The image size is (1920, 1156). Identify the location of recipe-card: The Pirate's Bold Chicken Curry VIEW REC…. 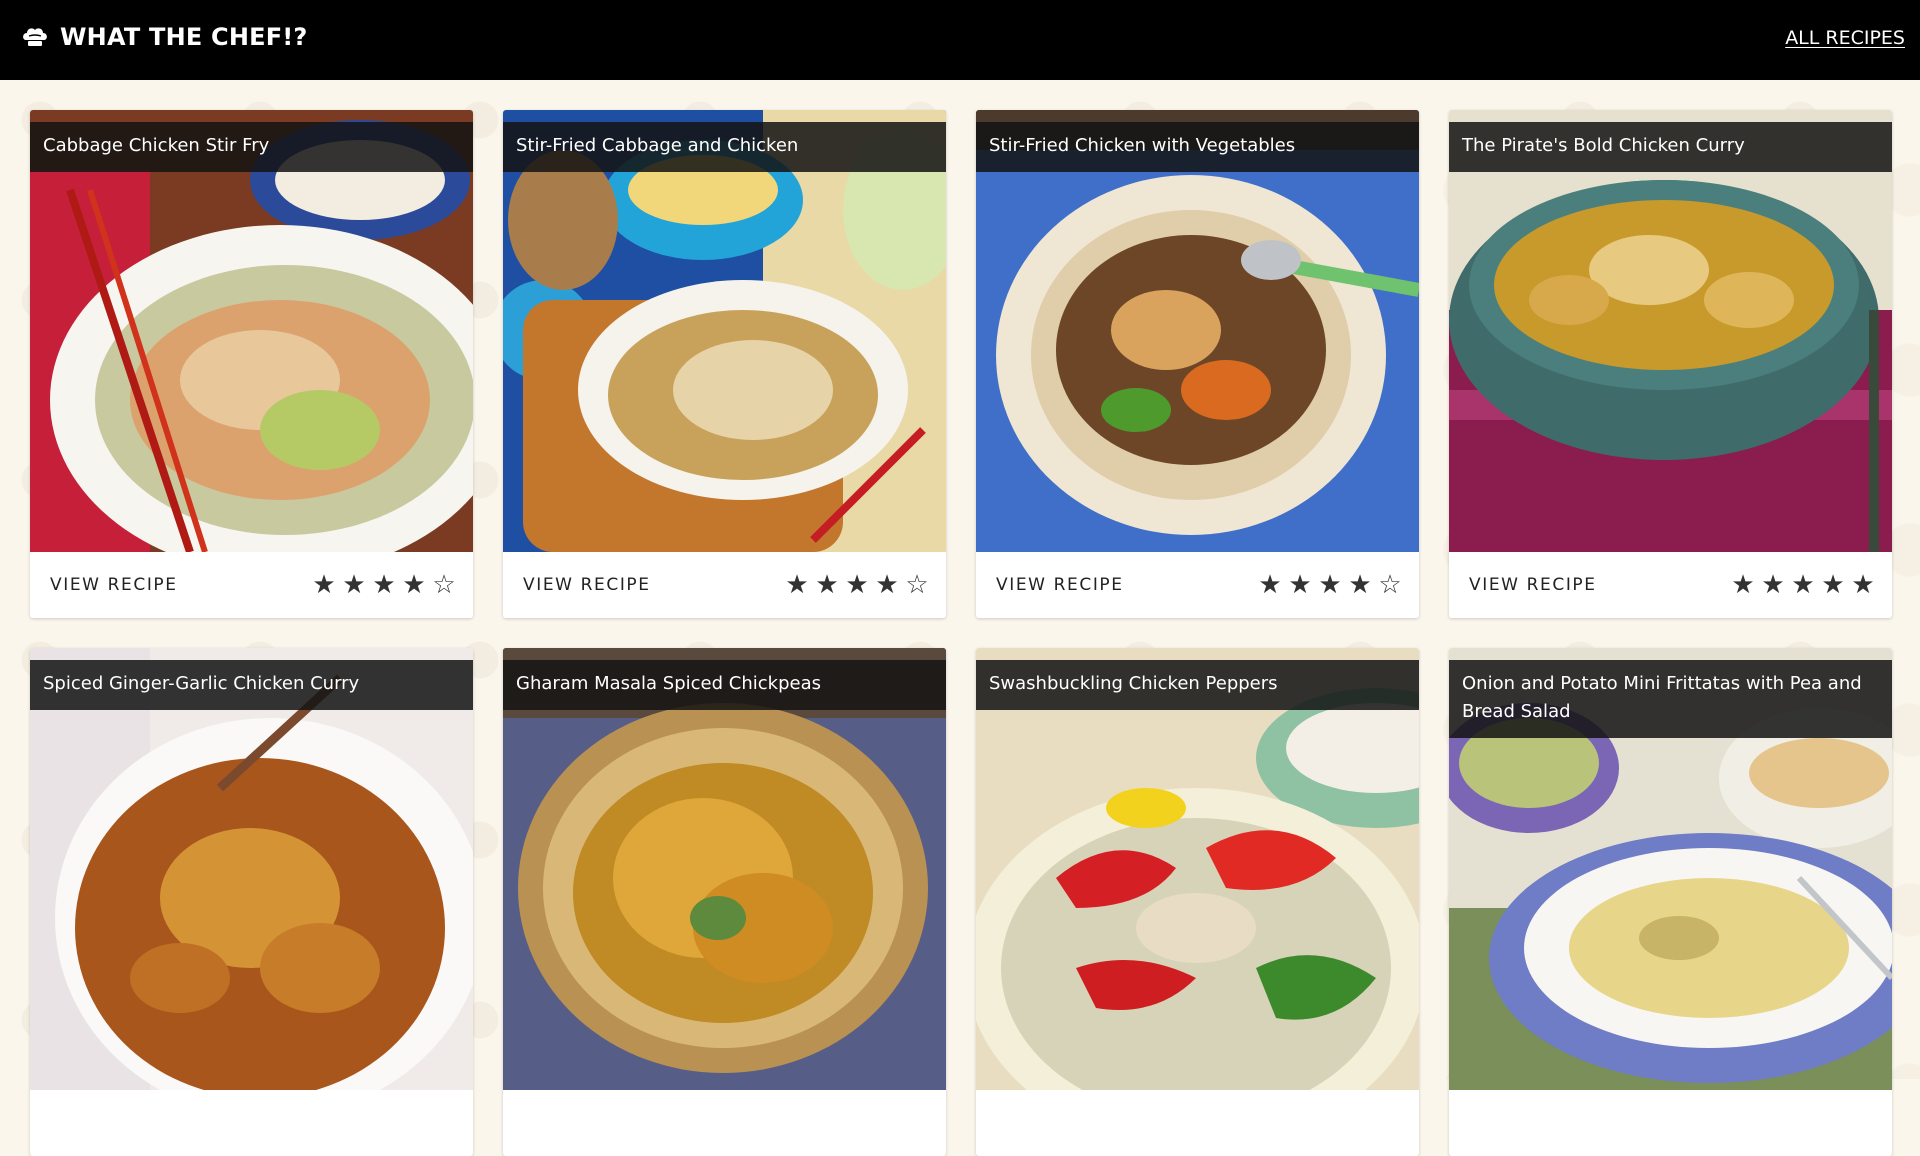
(1670, 364).